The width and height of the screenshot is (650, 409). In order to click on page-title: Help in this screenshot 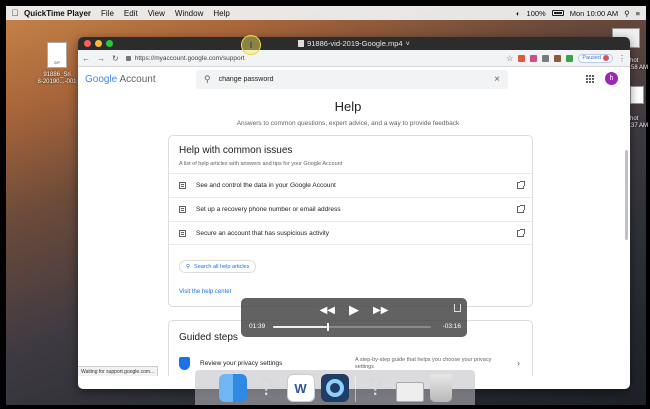, I will do `click(348, 106)`.